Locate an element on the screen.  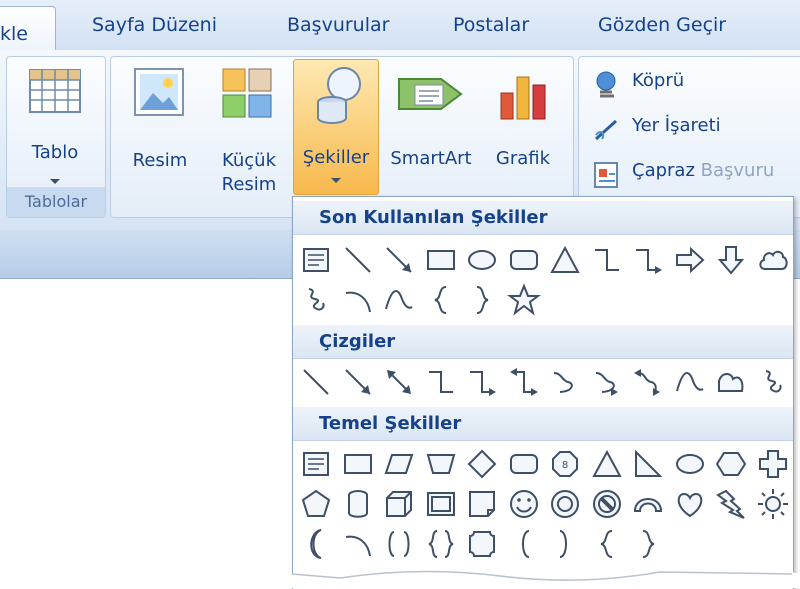
oval-shape-glyph is located at coordinates (482, 260).